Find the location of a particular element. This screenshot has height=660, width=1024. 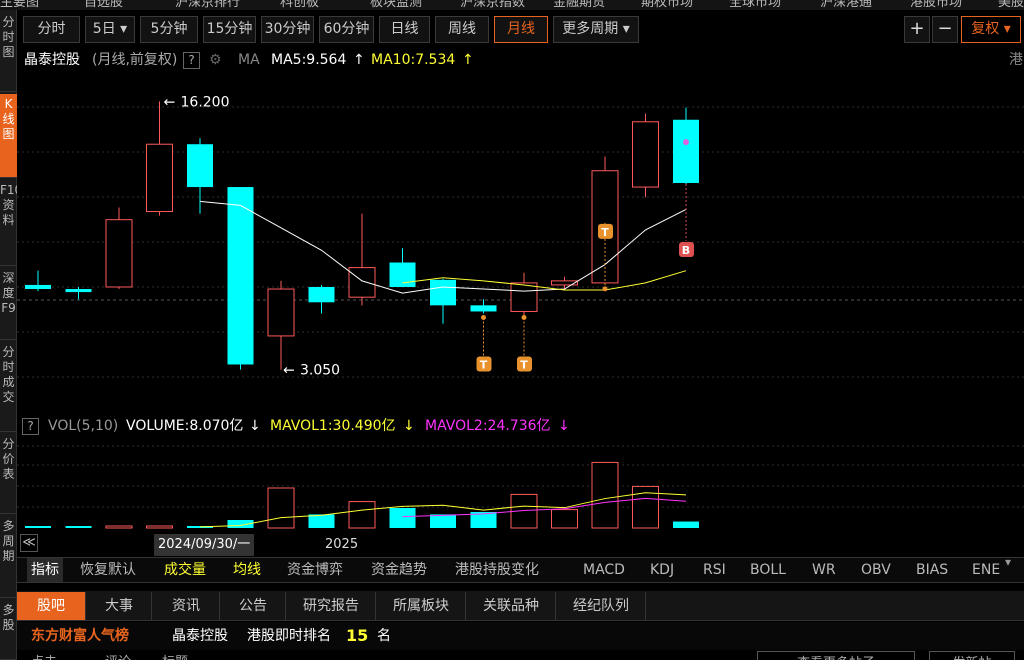

period-button: 月线 is located at coordinates (521, 29).